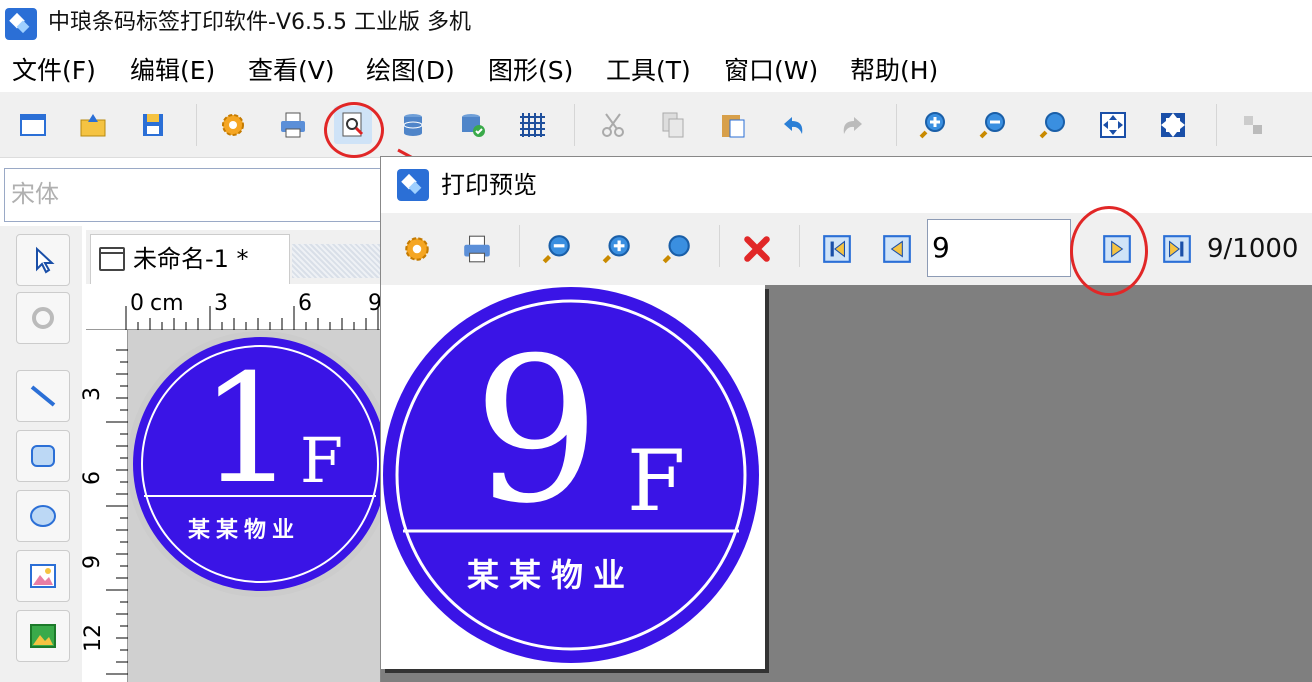 The image size is (1312, 682). What do you see at coordinates (43, 636) in the screenshot?
I see `picture-tool-icon` at bounding box center [43, 636].